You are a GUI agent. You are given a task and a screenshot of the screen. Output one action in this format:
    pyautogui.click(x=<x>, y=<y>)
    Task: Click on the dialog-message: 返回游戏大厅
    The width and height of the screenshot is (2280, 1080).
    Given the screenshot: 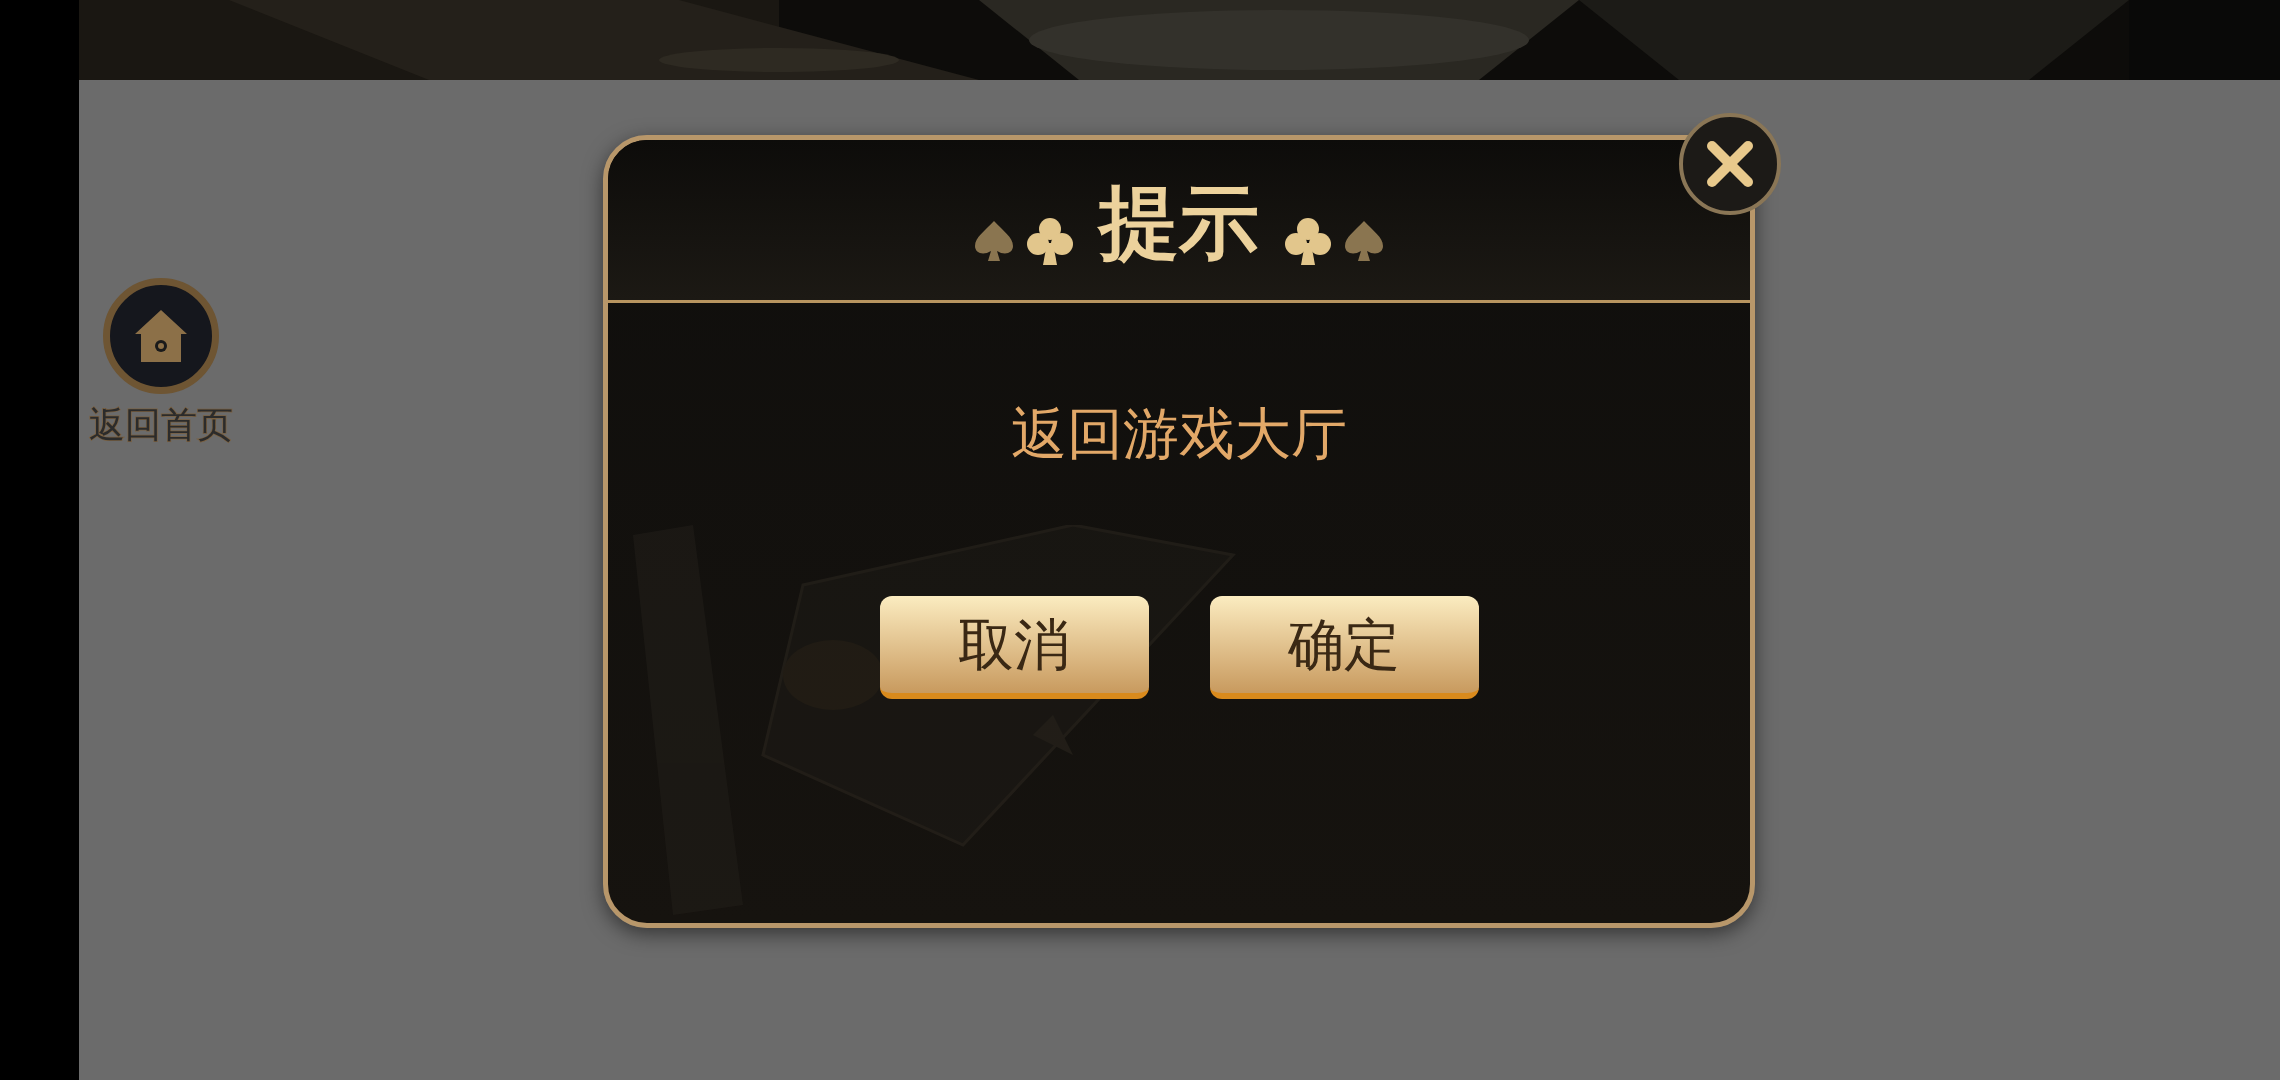 What is the action you would take?
    pyautogui.click(x=1179, y=434)
    